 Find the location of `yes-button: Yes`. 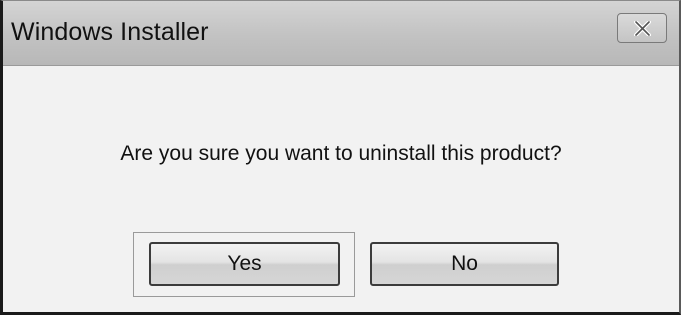

yes-button: Yes is located at coordinates (244, 264).